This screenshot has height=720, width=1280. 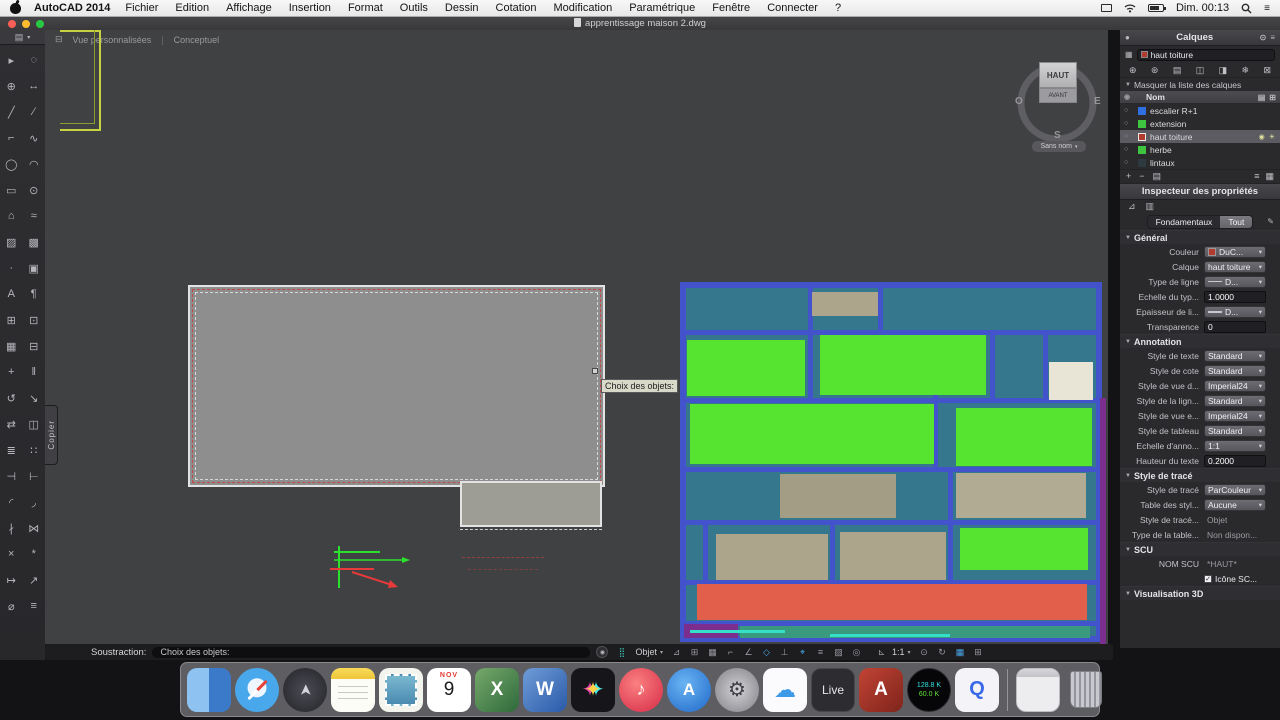 I want to click on xref-tool: ⊟, so click(x=34, y=346).